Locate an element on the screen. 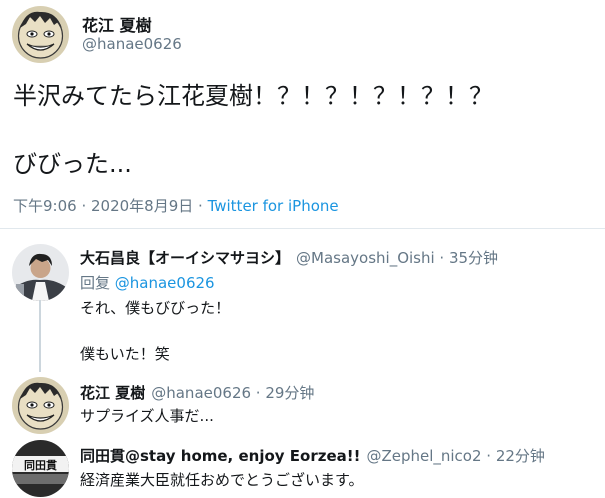 This screenshot has width=605, height=498. tweet-timestamp: 下午9:06 · 2020年8月9日 · is located at coordinates (110, 206).